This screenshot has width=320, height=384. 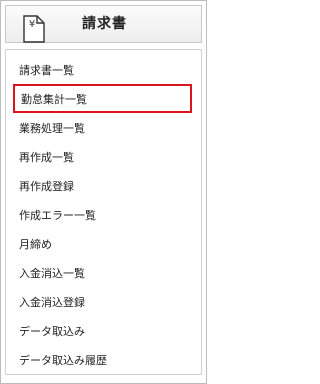 What do you see at coordinates (35, 244) in the screenshot?
I see `menu-item-label: 月締め` at bounding box center [35, 244].